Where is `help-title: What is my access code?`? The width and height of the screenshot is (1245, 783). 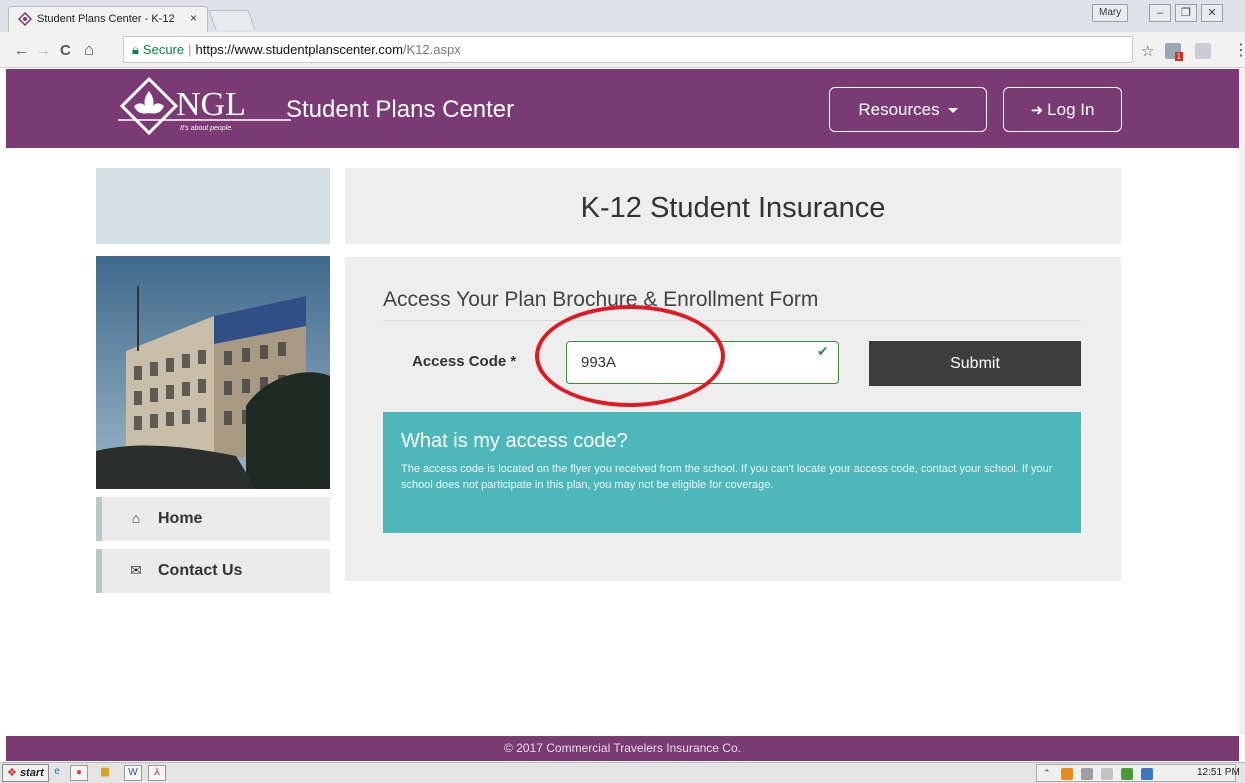
help-title: What is my access code? is located at coordinates (514, 441).